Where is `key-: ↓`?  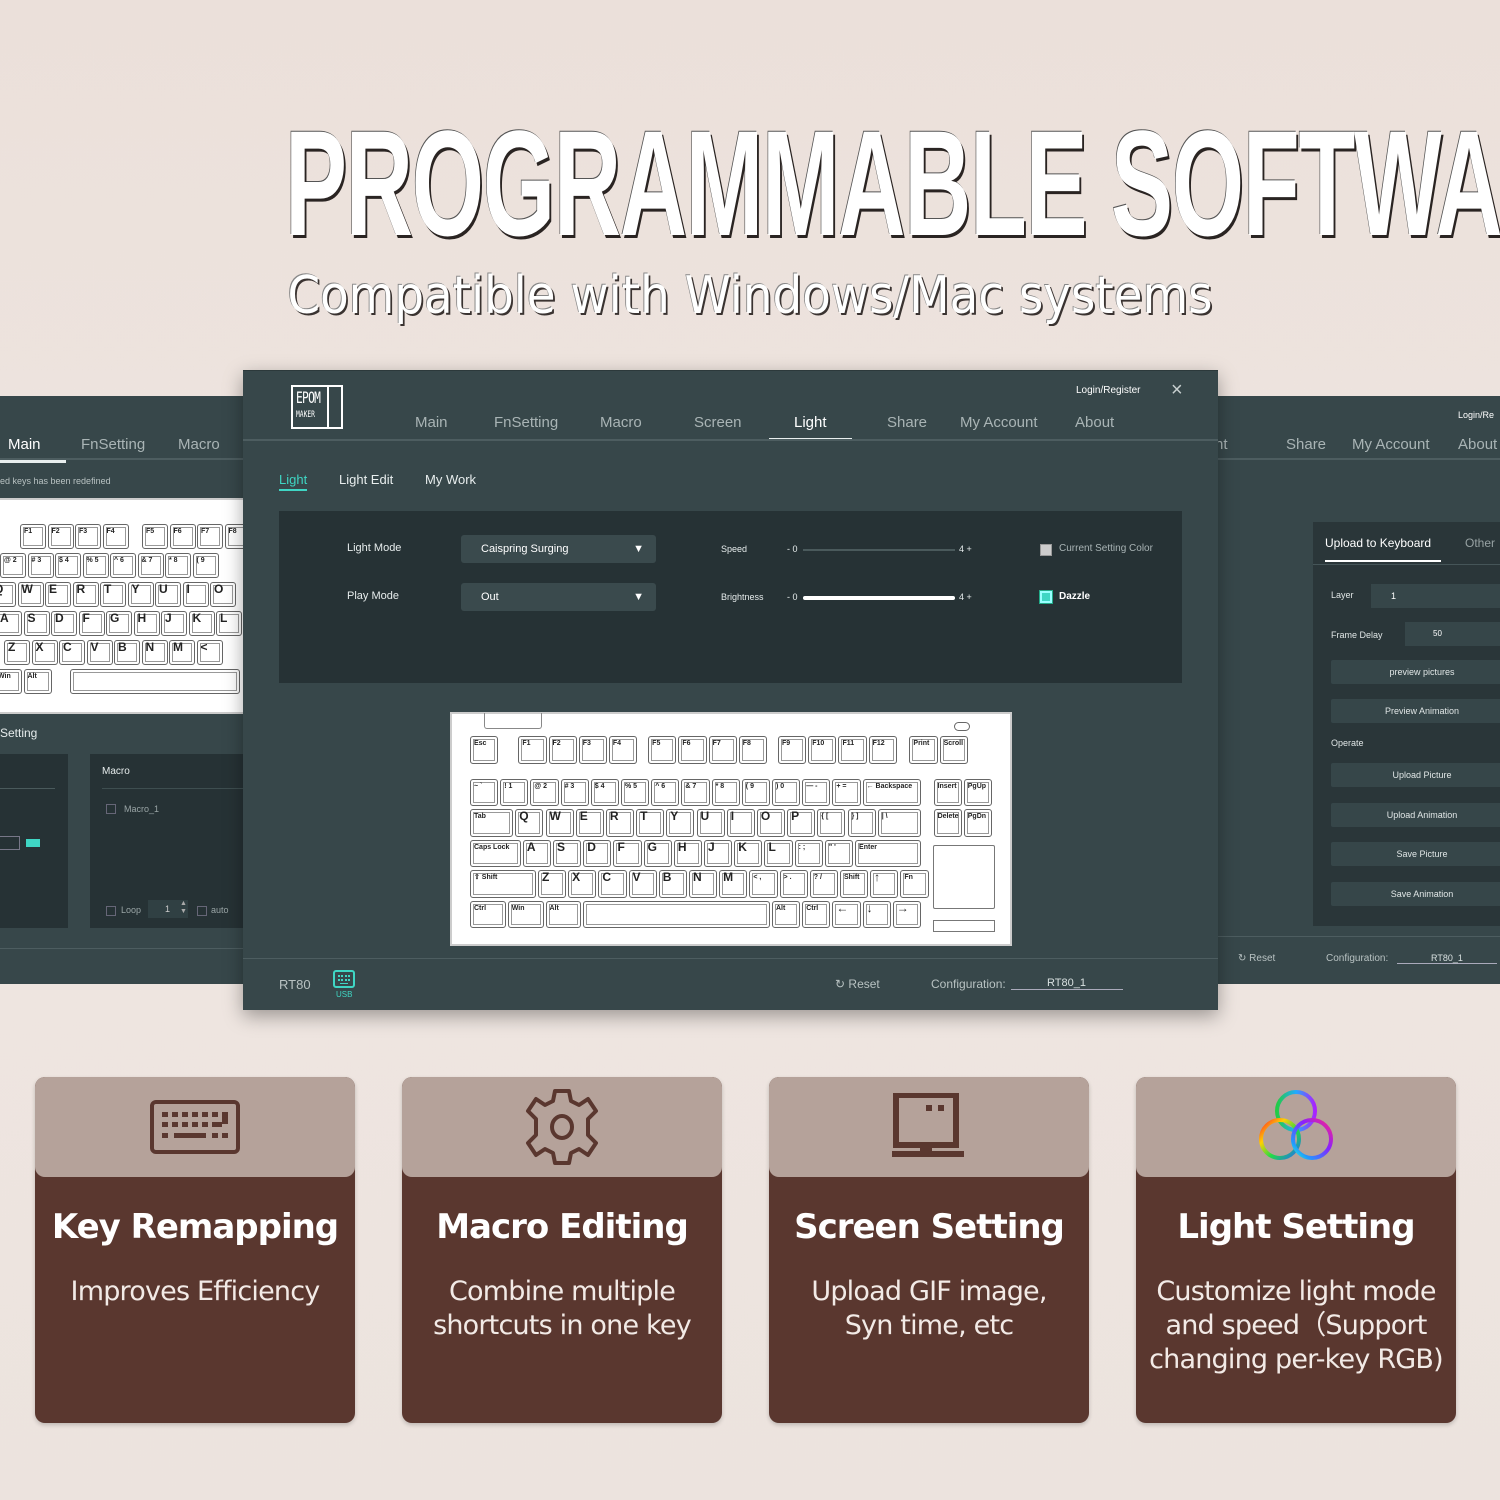
key-: ↓ is located at coordinates (876, 914).